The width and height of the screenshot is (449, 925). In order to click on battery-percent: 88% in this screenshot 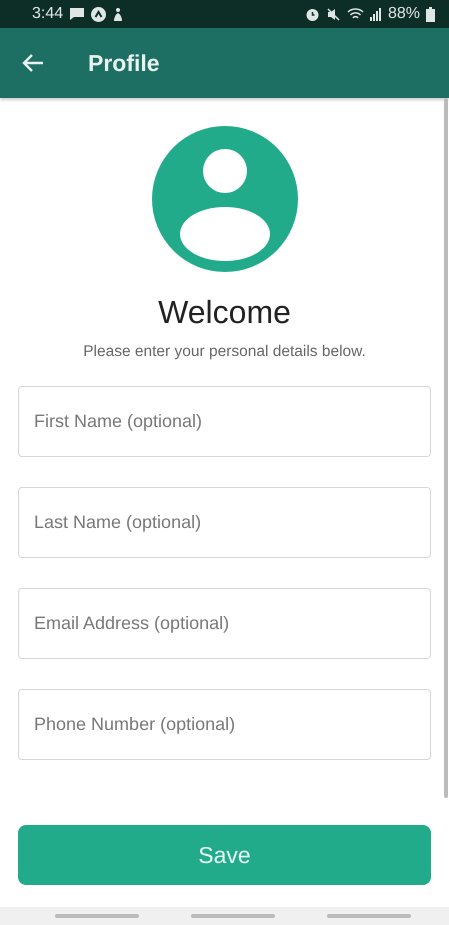, I will do `click(404, 14)`.